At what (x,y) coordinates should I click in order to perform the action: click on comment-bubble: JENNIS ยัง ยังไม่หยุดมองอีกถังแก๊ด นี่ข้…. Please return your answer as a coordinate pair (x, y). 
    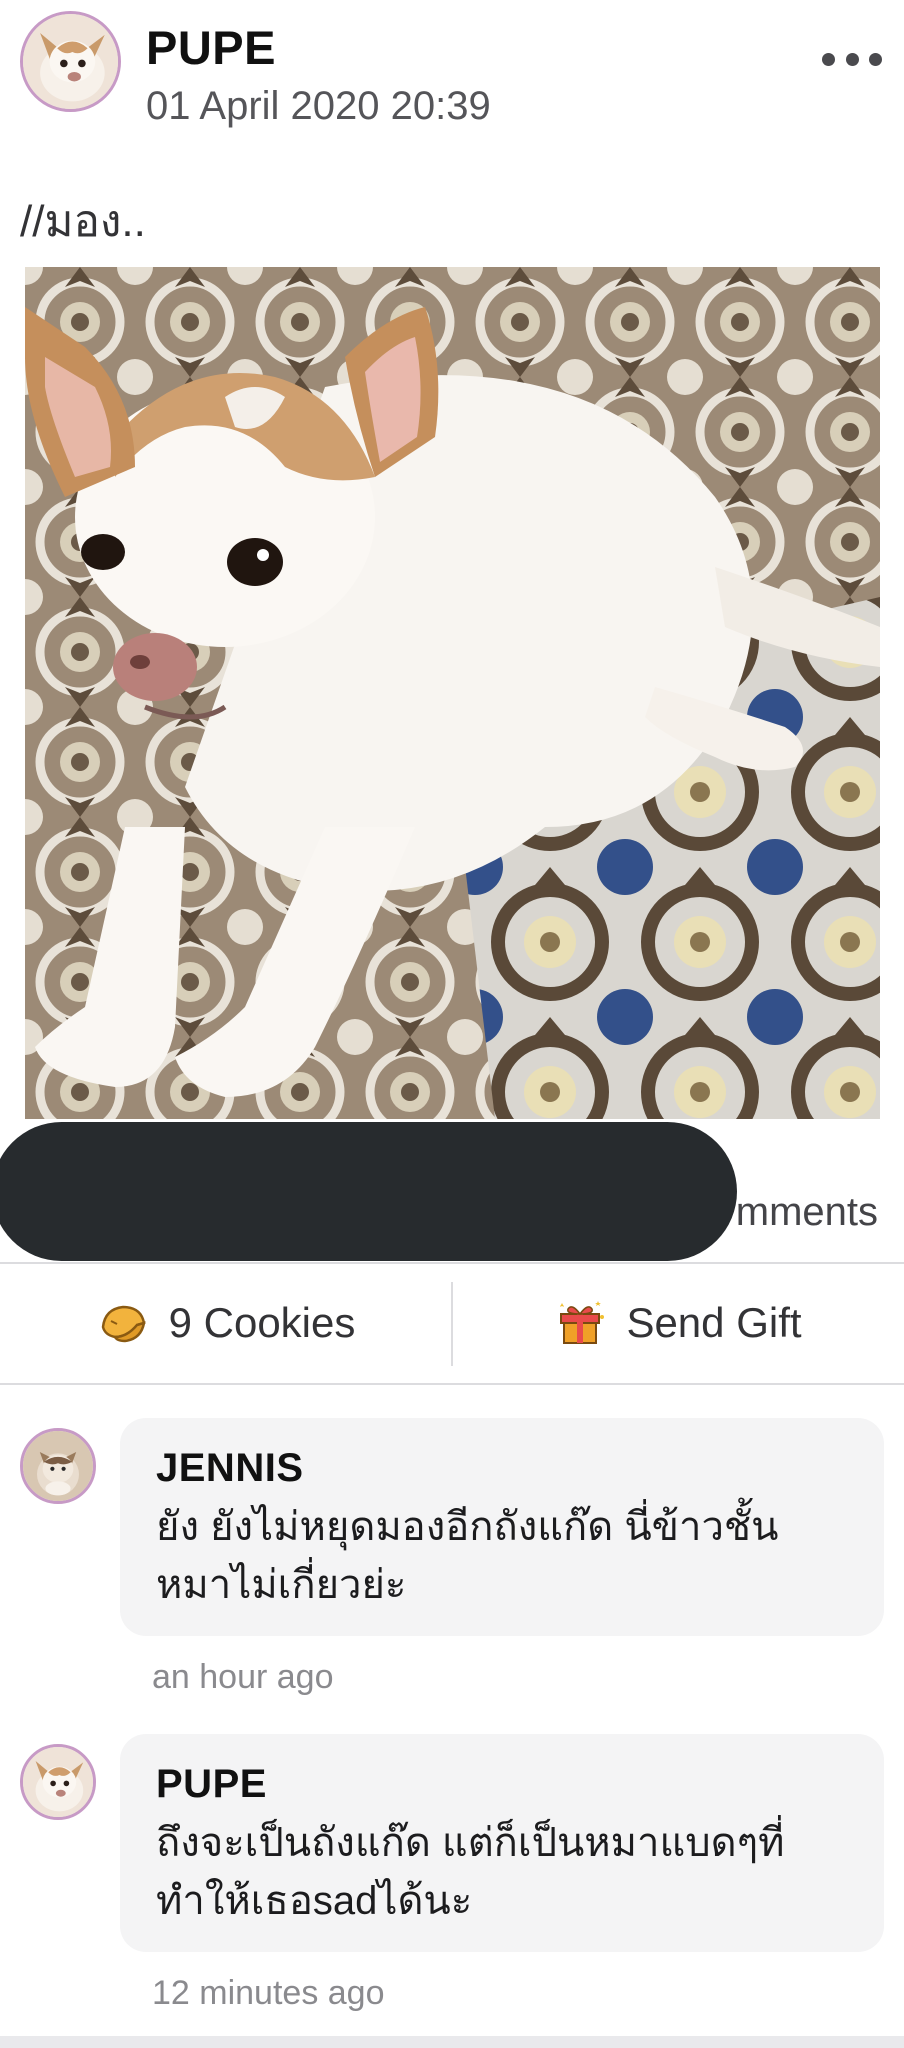
    Looking at the image, I should click on (502, 1527).